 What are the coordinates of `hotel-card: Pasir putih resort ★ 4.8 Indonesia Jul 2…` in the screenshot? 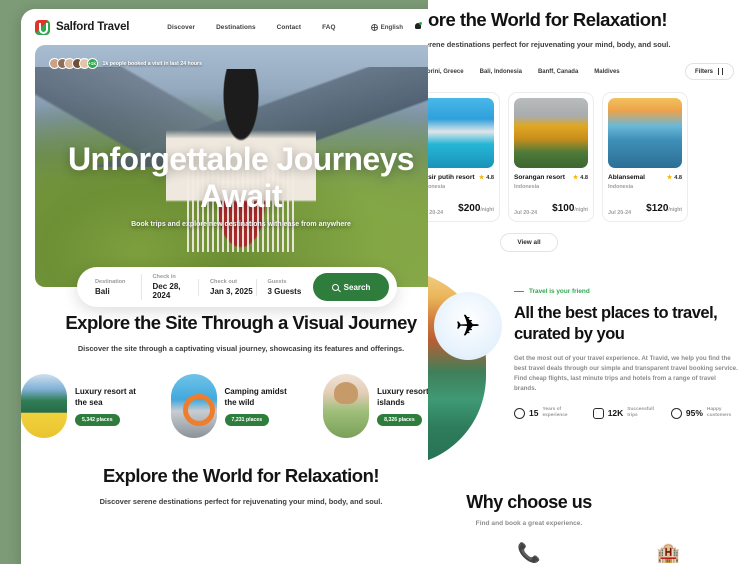 It's located at (464, 157).